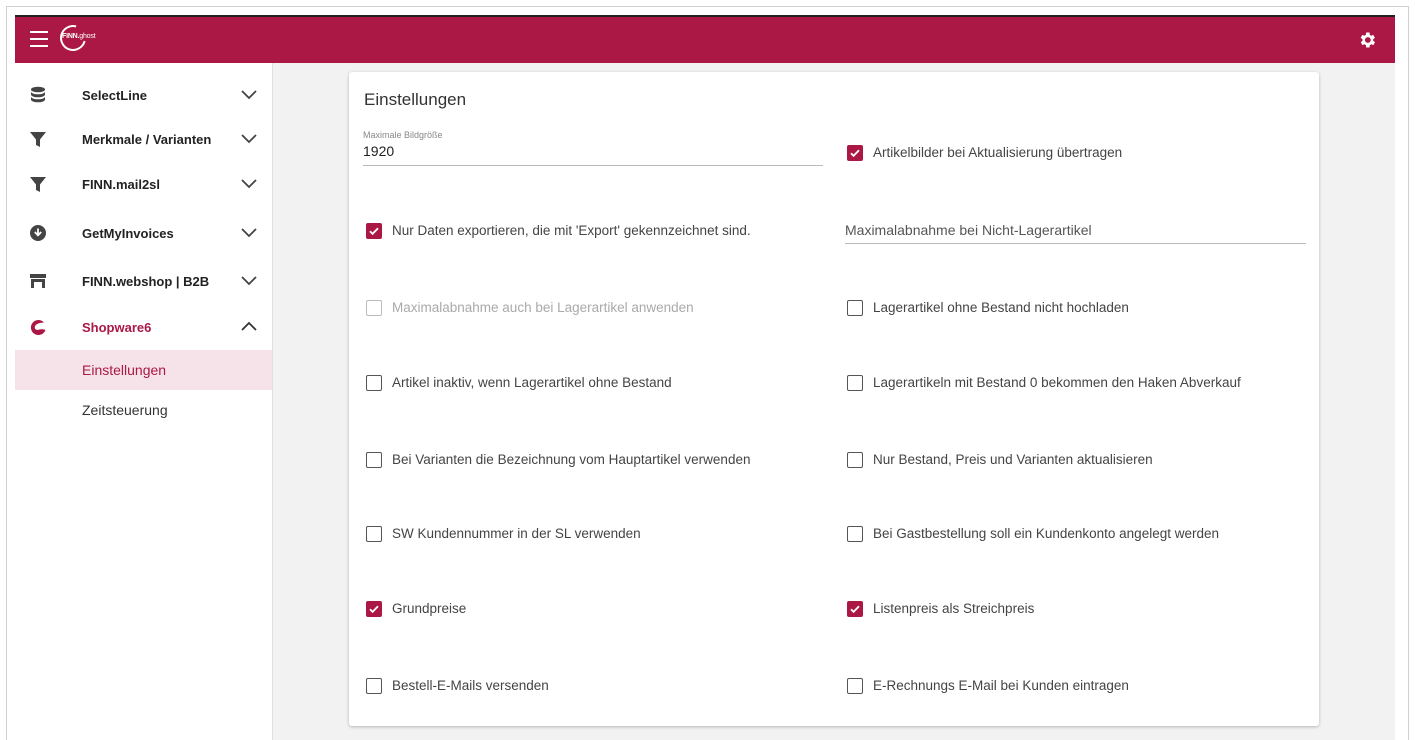 The image size is (1415, 740). What do you see at coordinates (38, 94) in the screenshot?
I see `database-icon` at bounding box center [38, 94].